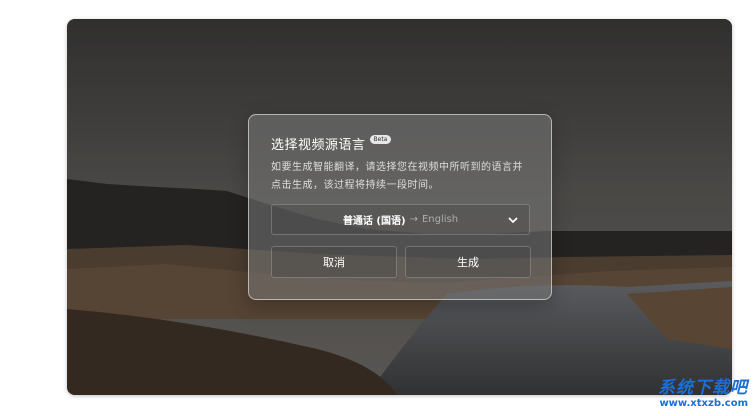 This screenshot has height=416, width=756. I want to click on arrow-right-icon: →, so click(413, 219).